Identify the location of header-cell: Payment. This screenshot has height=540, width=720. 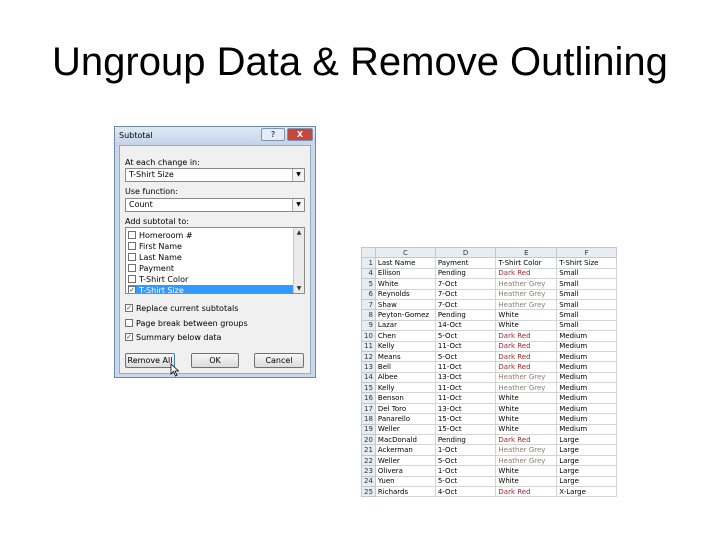
(465, 263).